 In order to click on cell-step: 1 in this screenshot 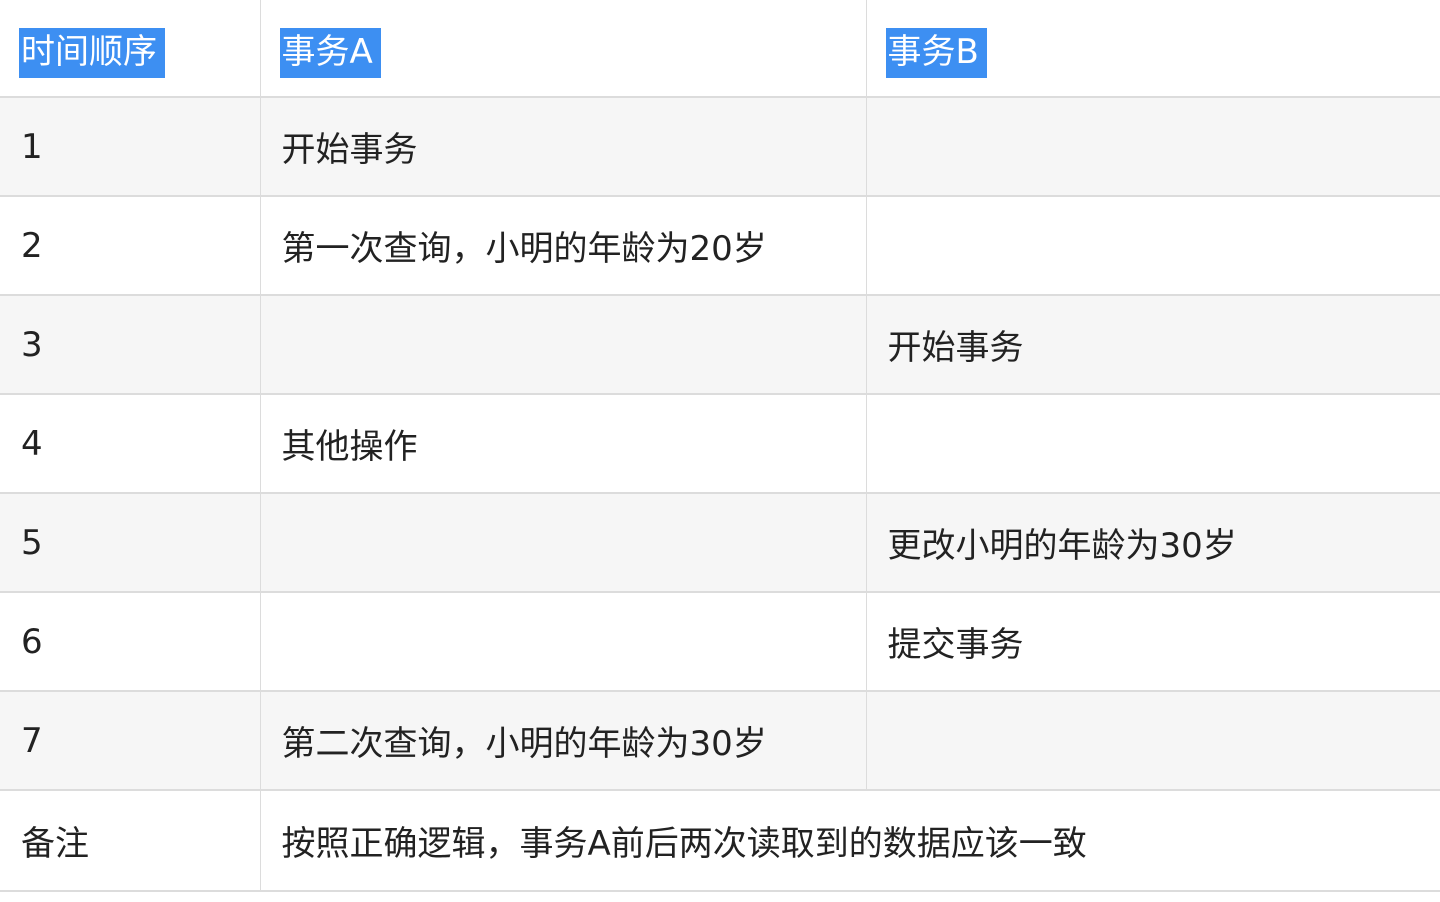, I will do `click(130, 147)`.